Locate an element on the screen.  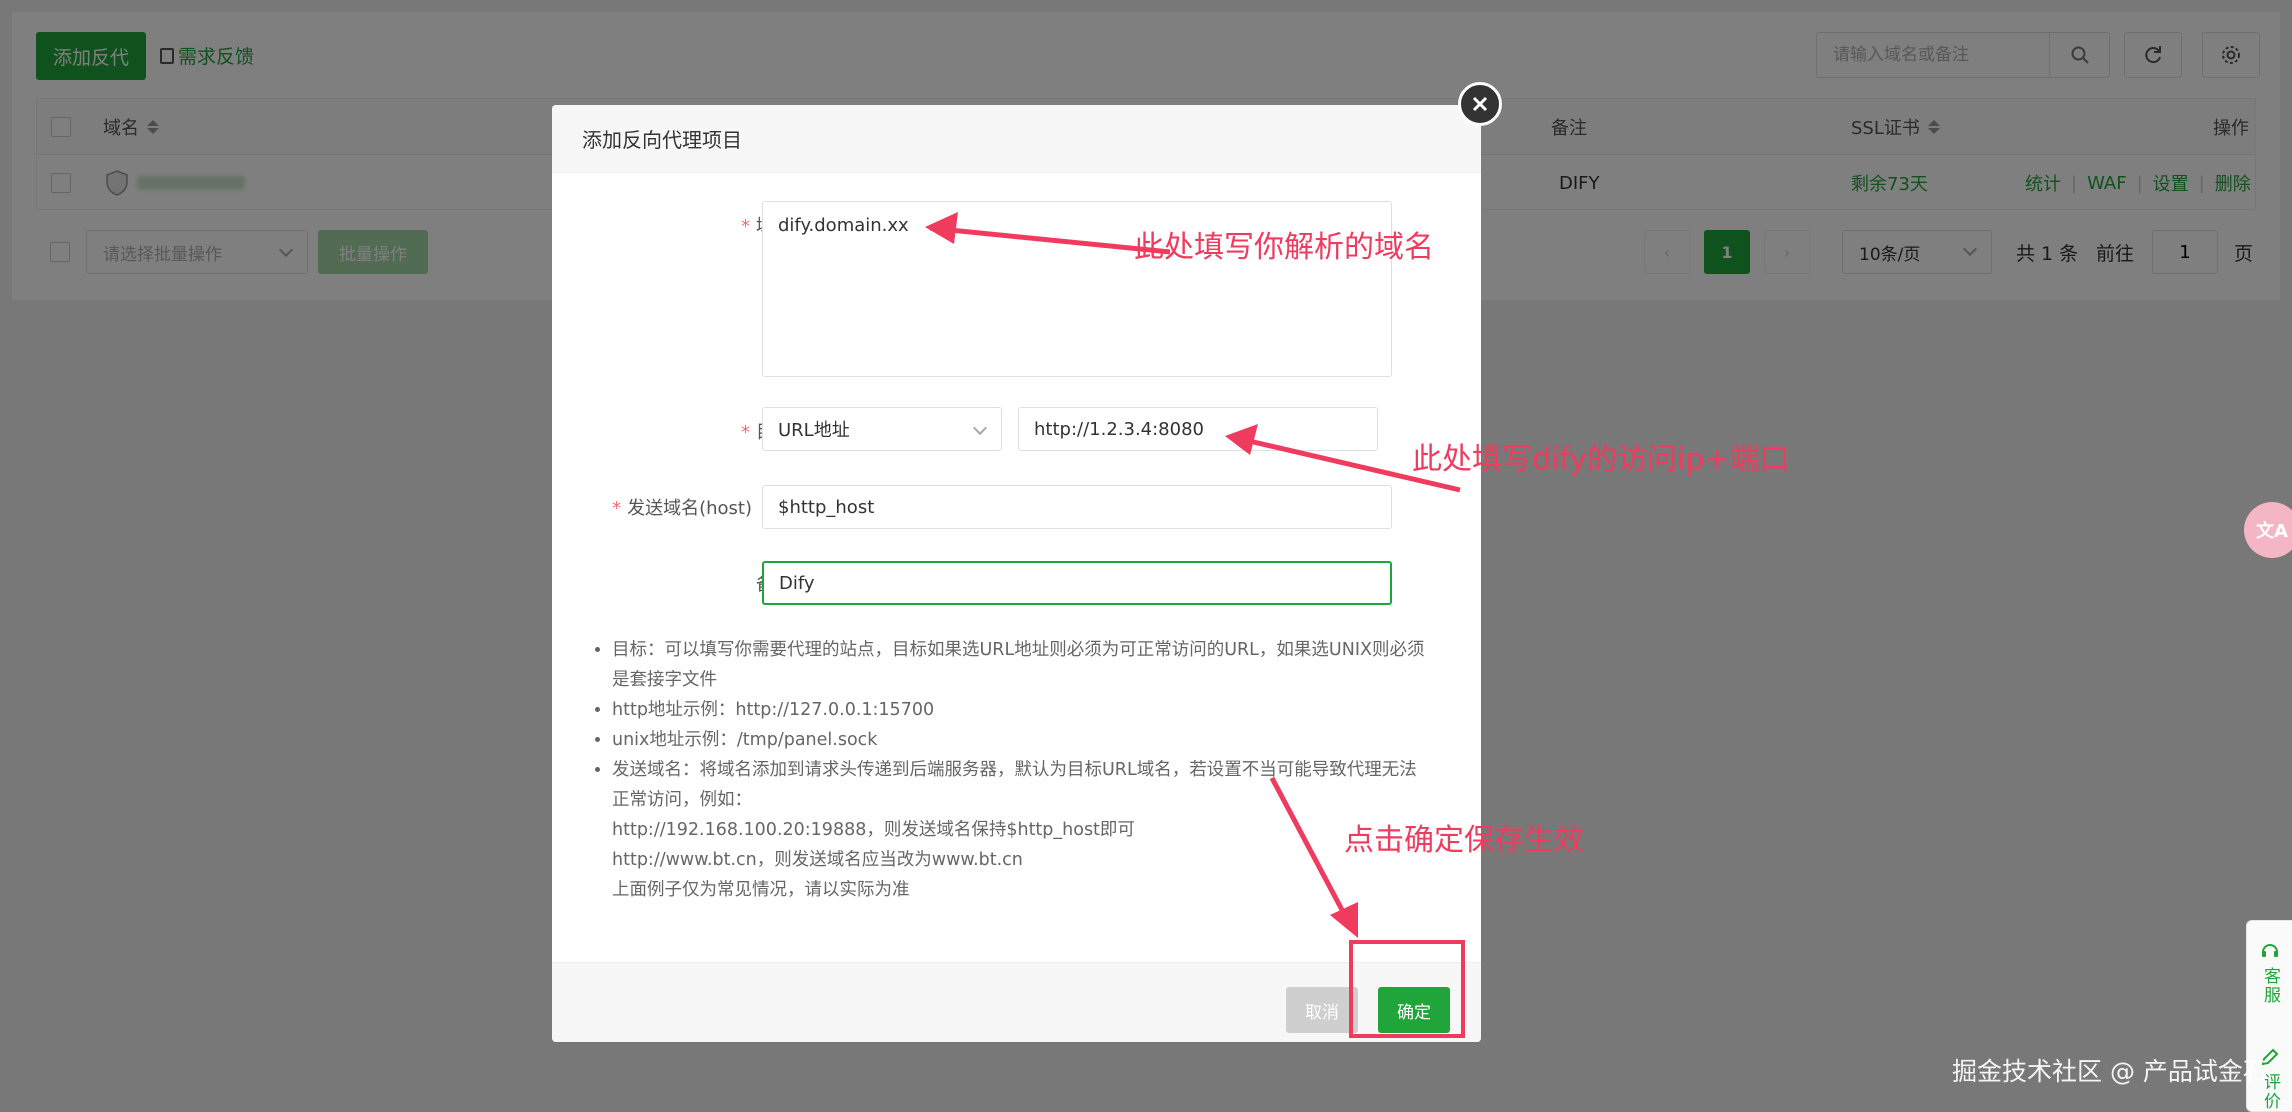
close-icon is located at coordinates (1480, 104).